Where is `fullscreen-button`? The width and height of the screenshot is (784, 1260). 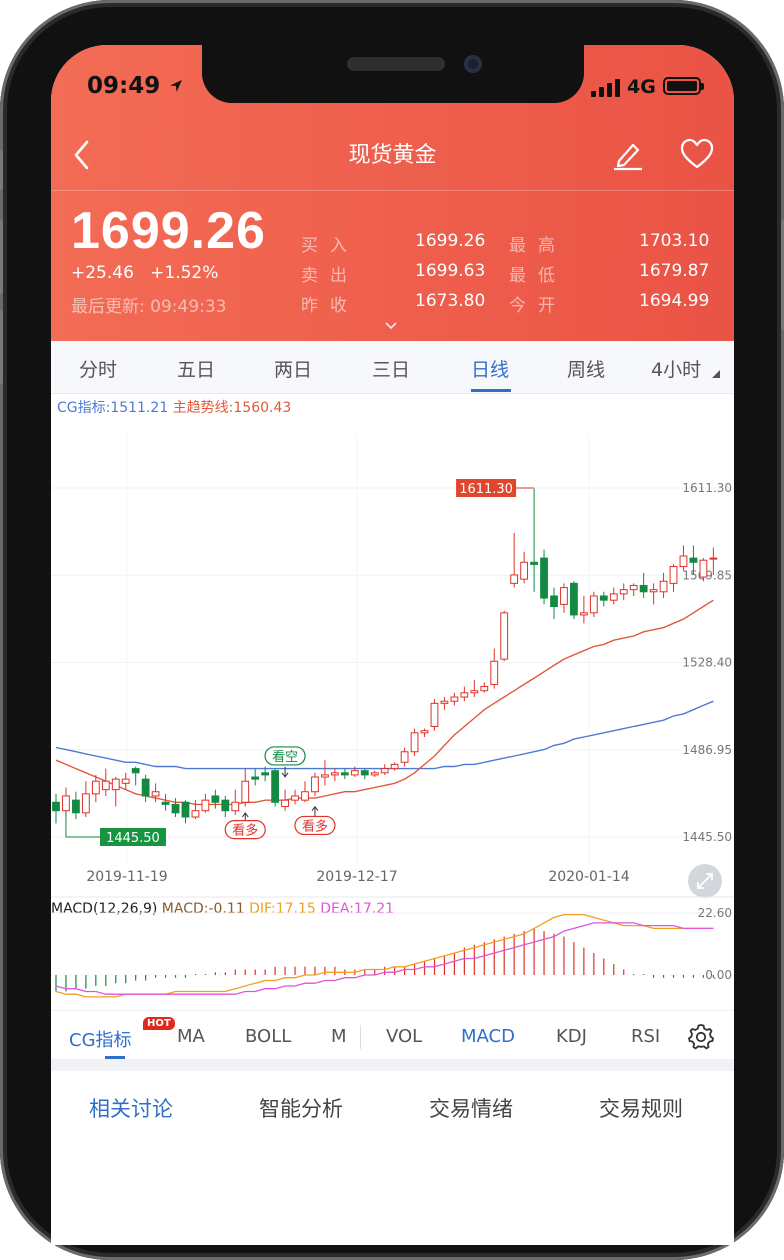
fullscreen-button is located at coordinates (705, 881).